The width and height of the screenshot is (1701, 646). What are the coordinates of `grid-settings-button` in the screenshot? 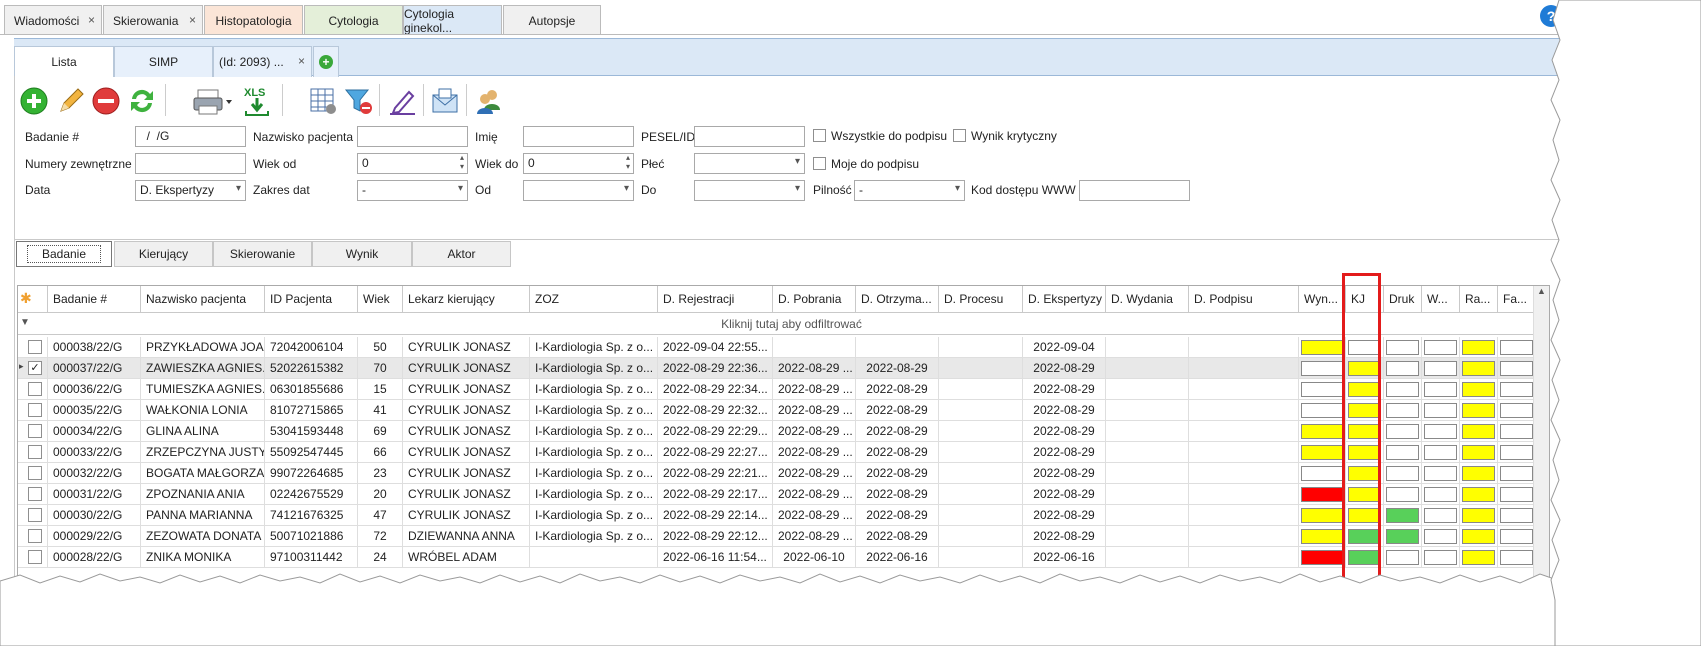 It's located at (323, 101).